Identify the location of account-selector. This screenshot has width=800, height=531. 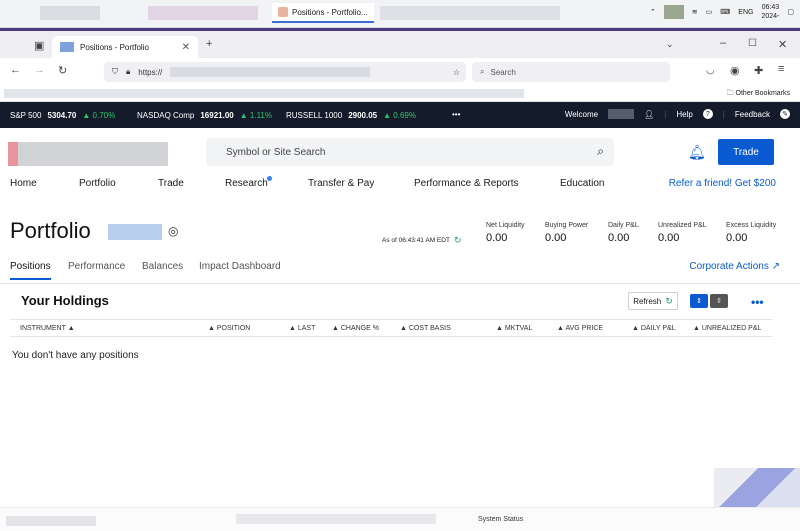
(135, 232).